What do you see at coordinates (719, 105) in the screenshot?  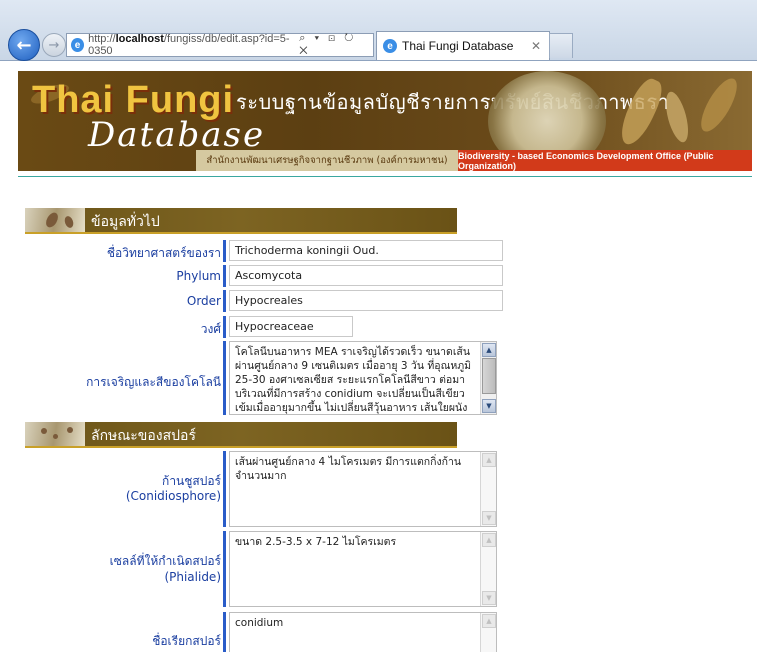 I see `fungus-image` at bounding box center [719, 105].